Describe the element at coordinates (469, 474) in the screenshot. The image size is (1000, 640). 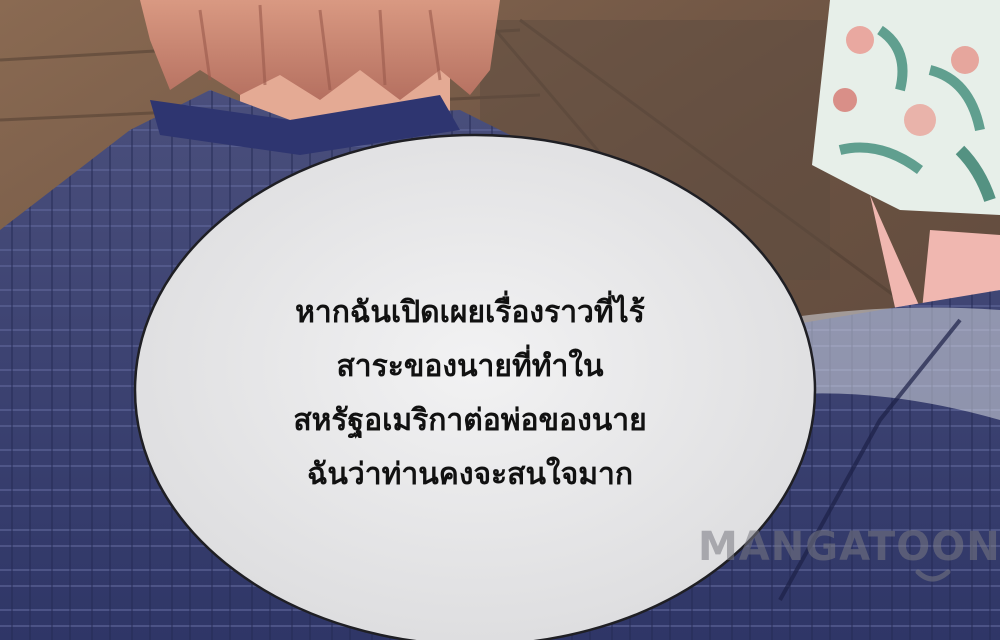
I see `dialogue-line-4: ฉันว่าท่านคงจะสนใจมาก` at that location.